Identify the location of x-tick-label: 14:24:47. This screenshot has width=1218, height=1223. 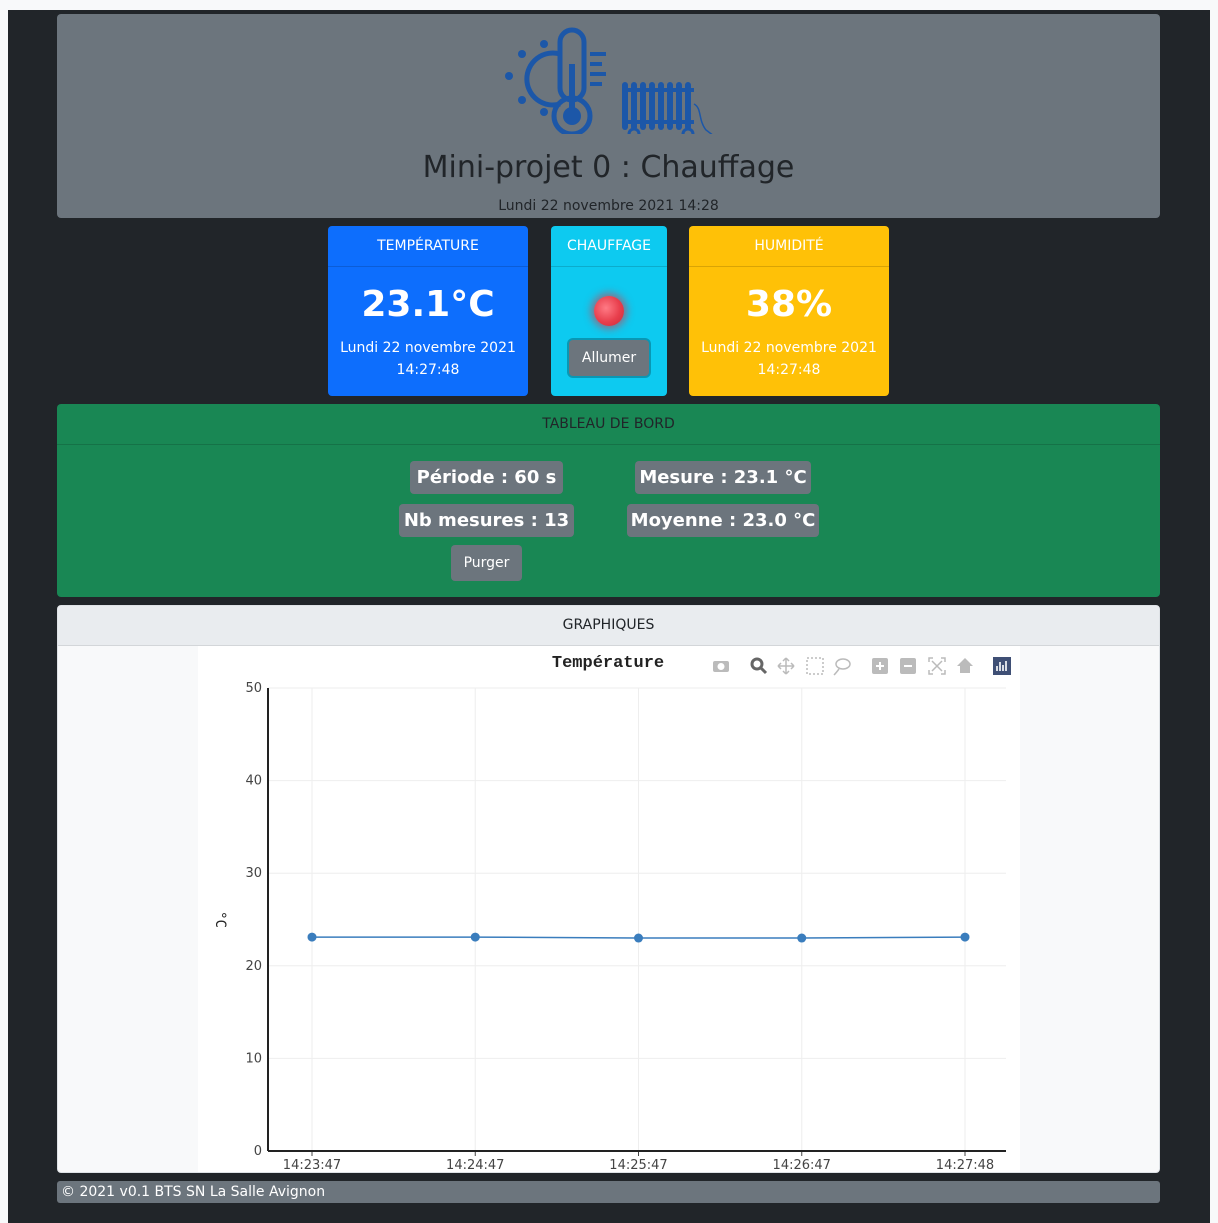
(475, 1165).